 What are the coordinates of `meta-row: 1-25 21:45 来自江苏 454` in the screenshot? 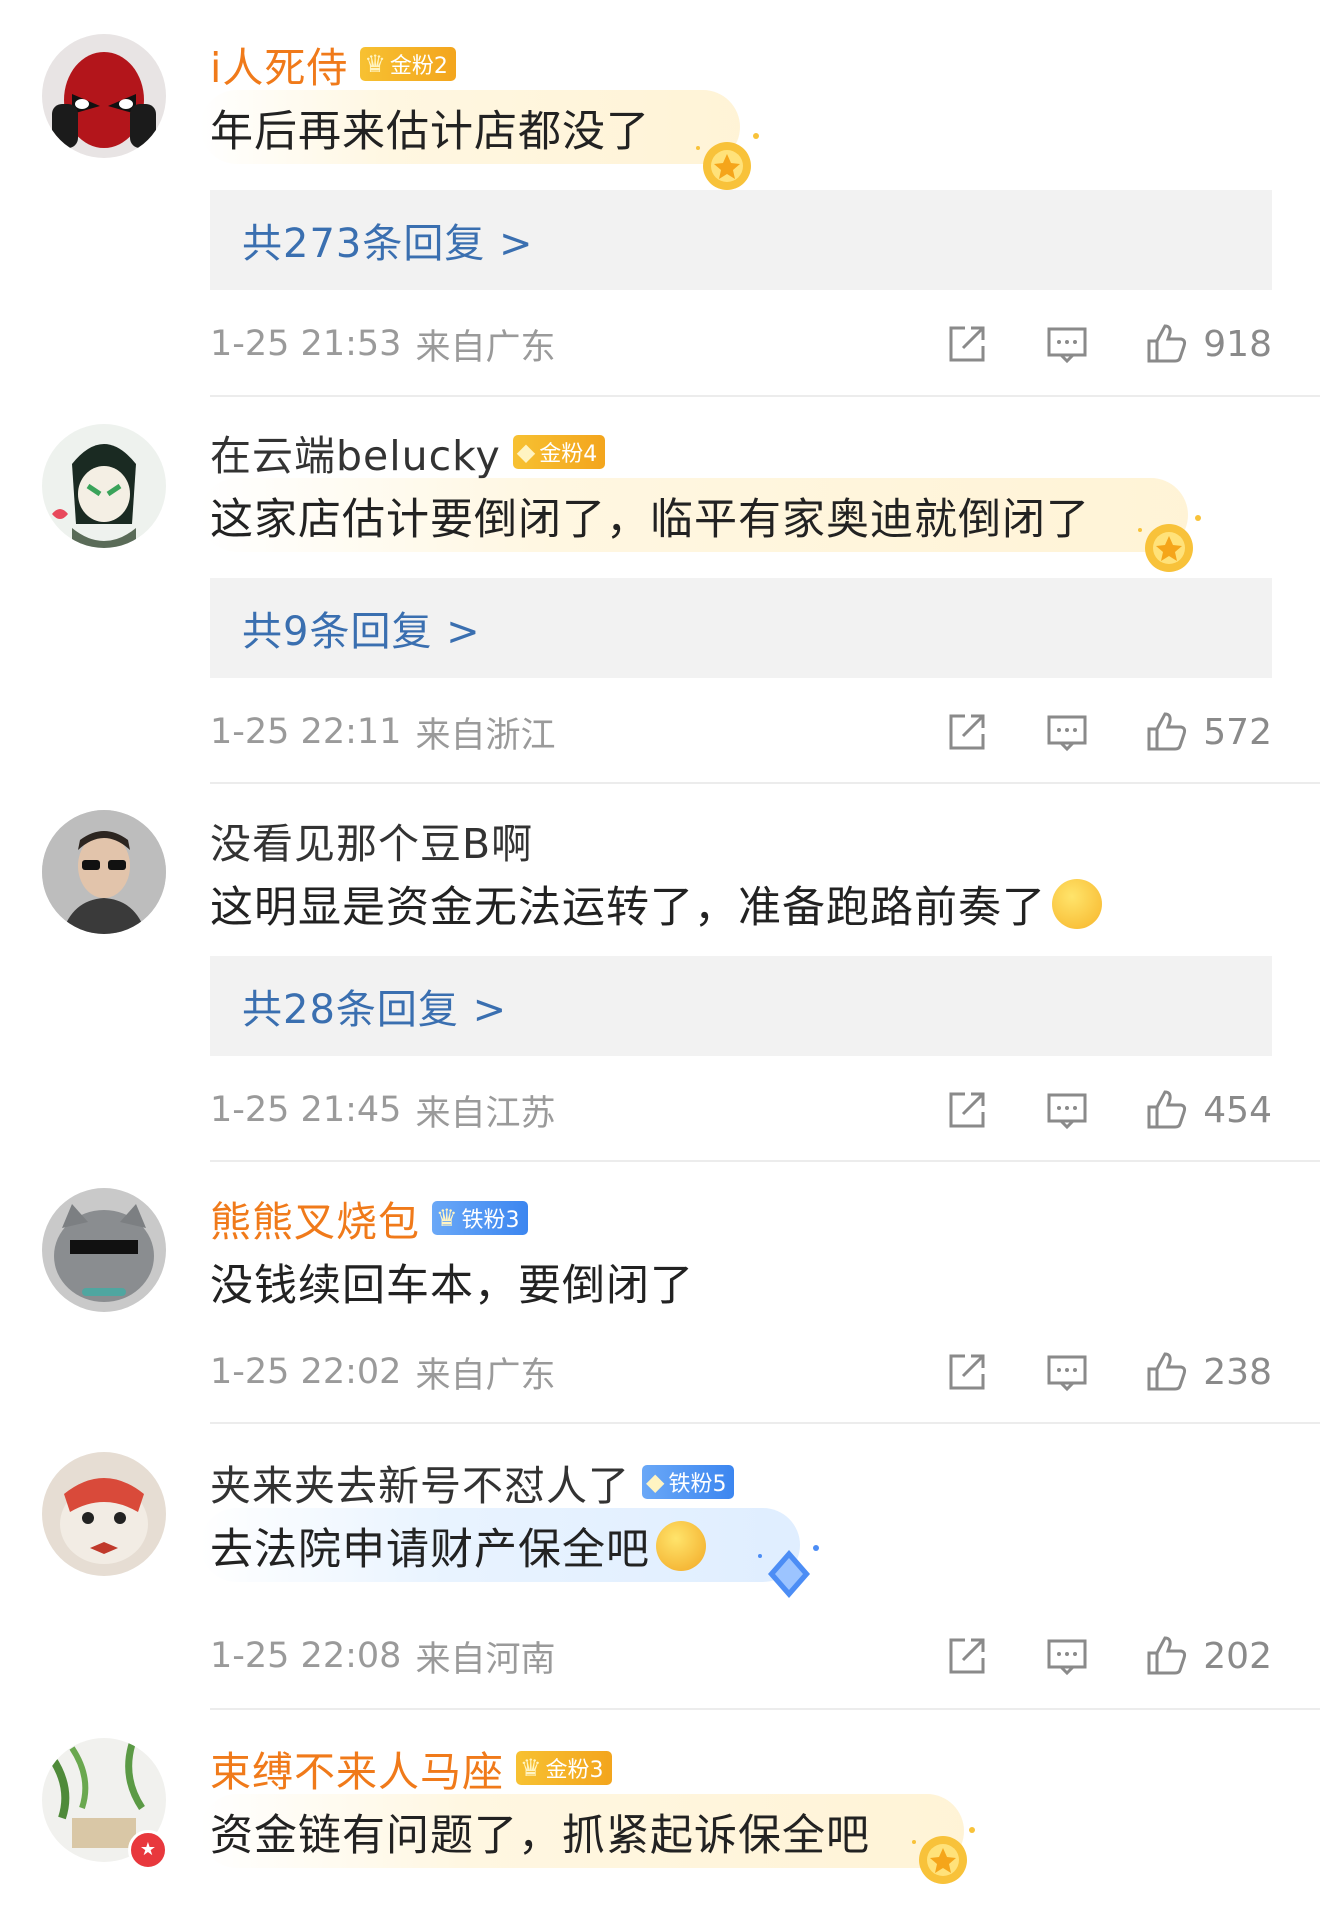 It's located at (741, 1110).